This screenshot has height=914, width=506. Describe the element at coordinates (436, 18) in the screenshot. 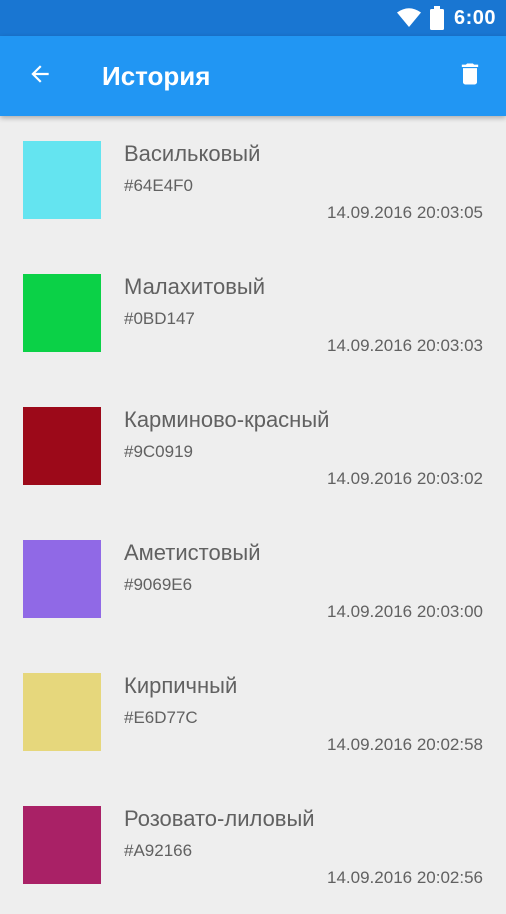

I see `battery-icon` at that location.